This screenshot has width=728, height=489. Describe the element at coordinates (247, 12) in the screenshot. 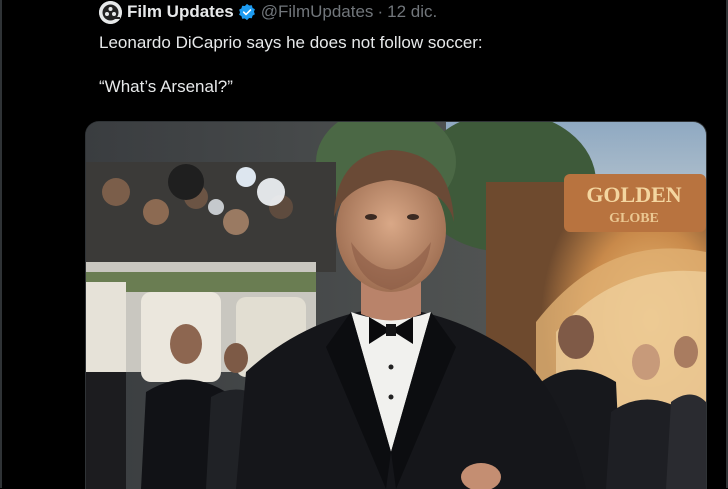

I see `verified-badge-icon` at that location.